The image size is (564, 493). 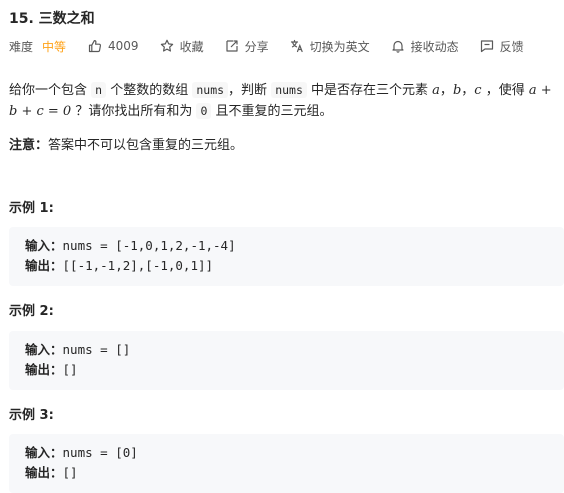 I want to click on problem-meta-bar: 难度 中等 4009 收藏 分享 切换为英文 接收动态 反馈, so click(x=277, y=46).